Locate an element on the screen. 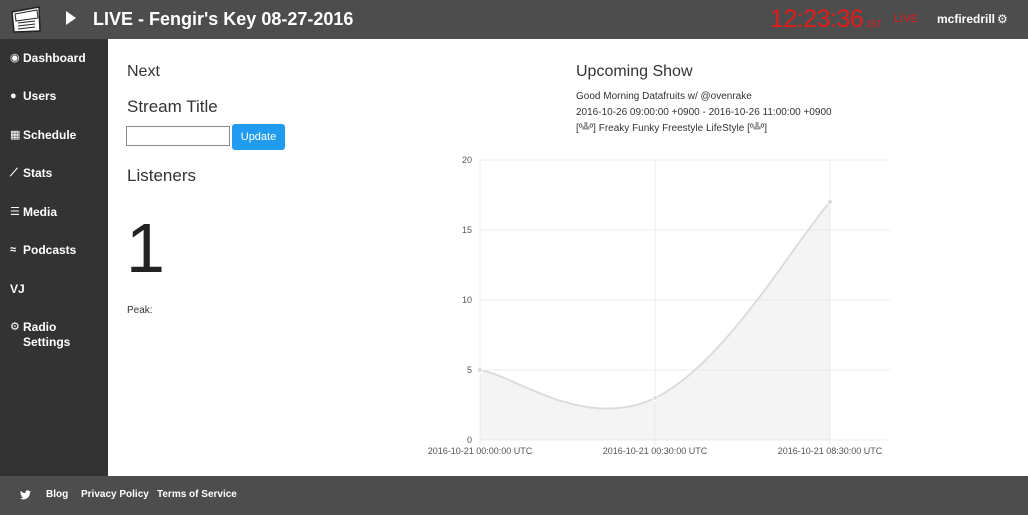 The width and height of the screenshot is (1028, 515). y-tick-label: 20 is located at coordinates (467, 160).